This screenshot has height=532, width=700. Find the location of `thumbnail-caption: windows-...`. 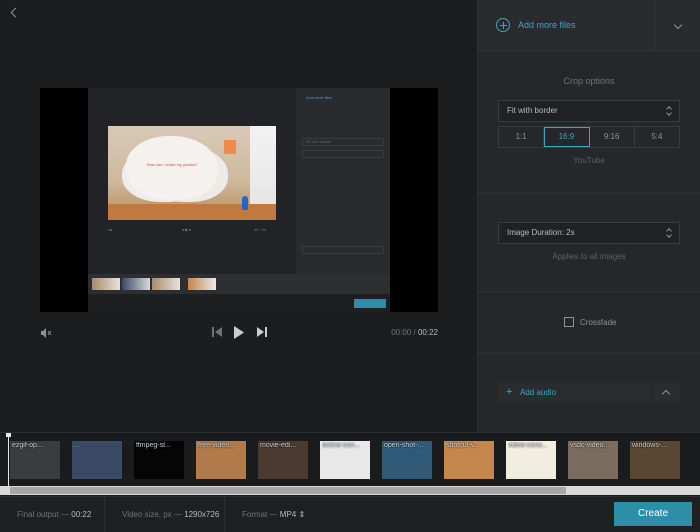

thumbnail-caption: windows-... is located at coordinates (650, 445).